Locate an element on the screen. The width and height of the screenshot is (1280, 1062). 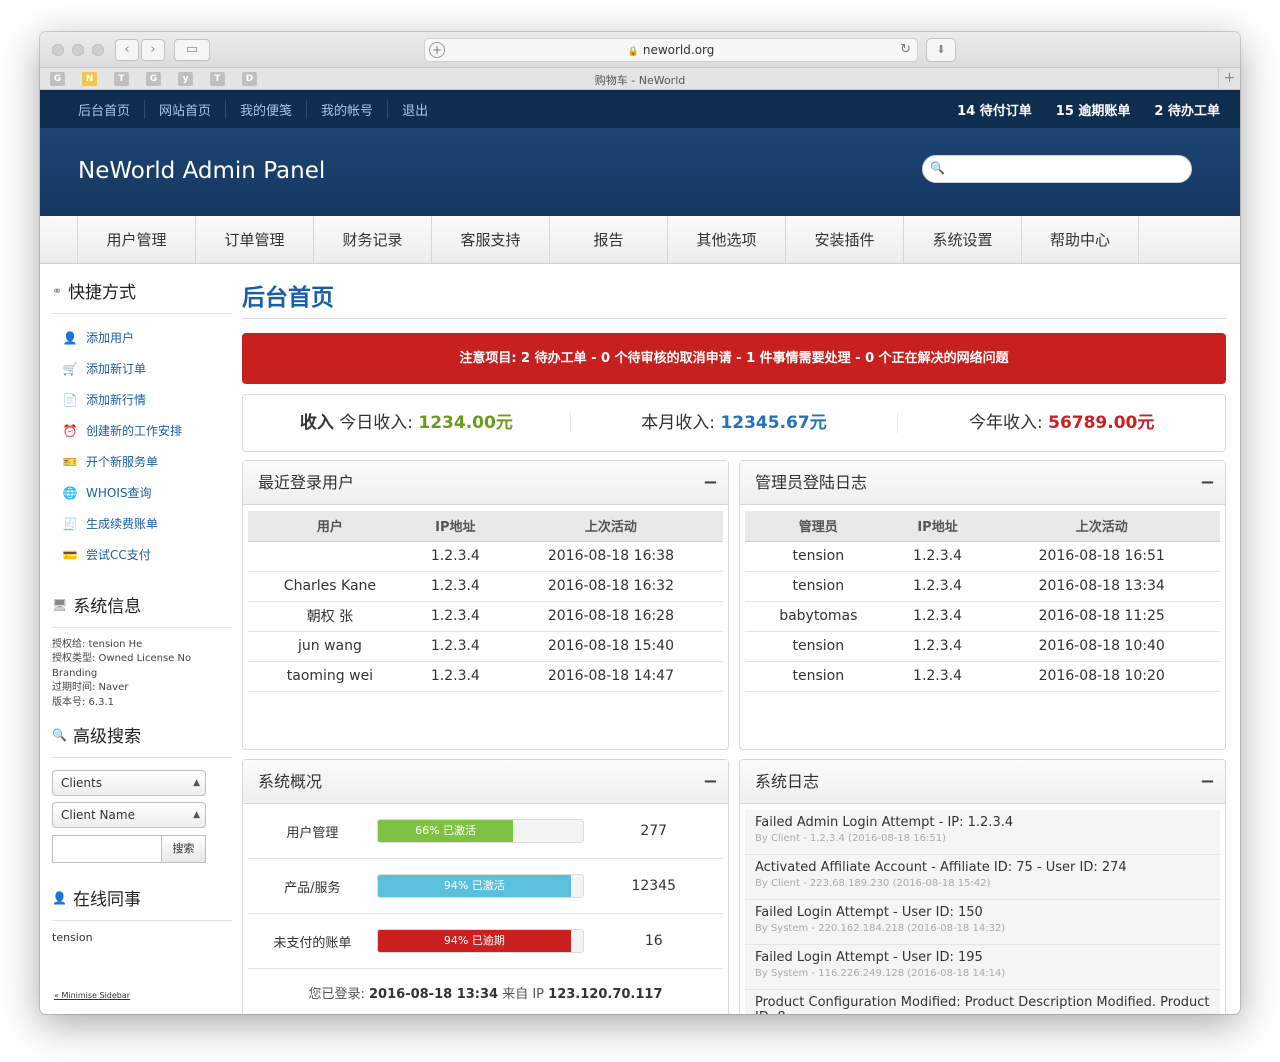
menu-item-billing: 财务记录 is located at coordinates (372, 239).